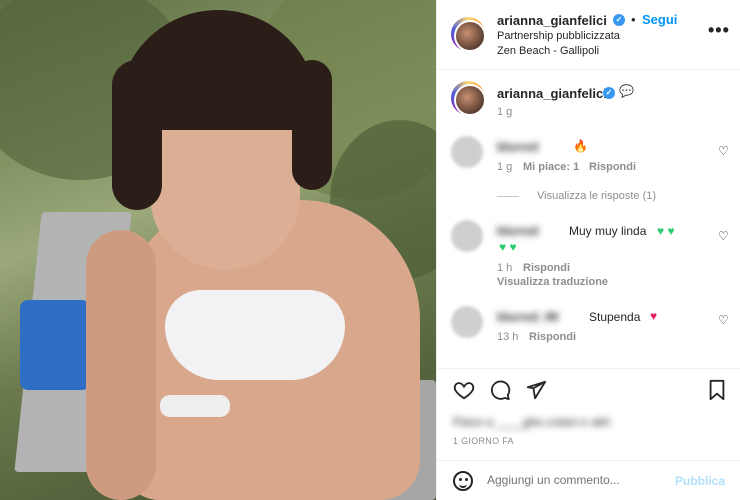 The image size is (740, 500). What do you see at coordinates (531, 422) in the screenshot?
I see `likes-summary: Piace a ____ghe.colani e altri` at bounding box center [531, 422].